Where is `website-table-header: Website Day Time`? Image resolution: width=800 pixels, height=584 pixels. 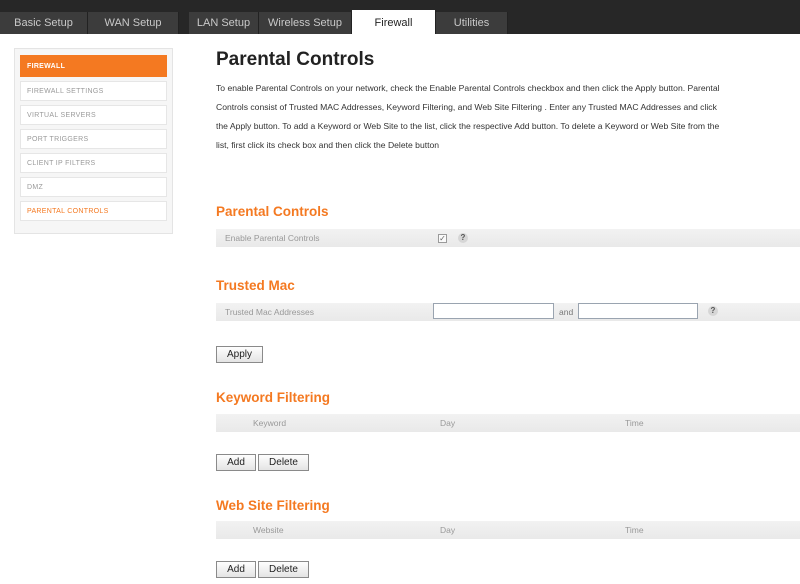
website-table-header: Website Day Time is located at coordinates (508, 530).